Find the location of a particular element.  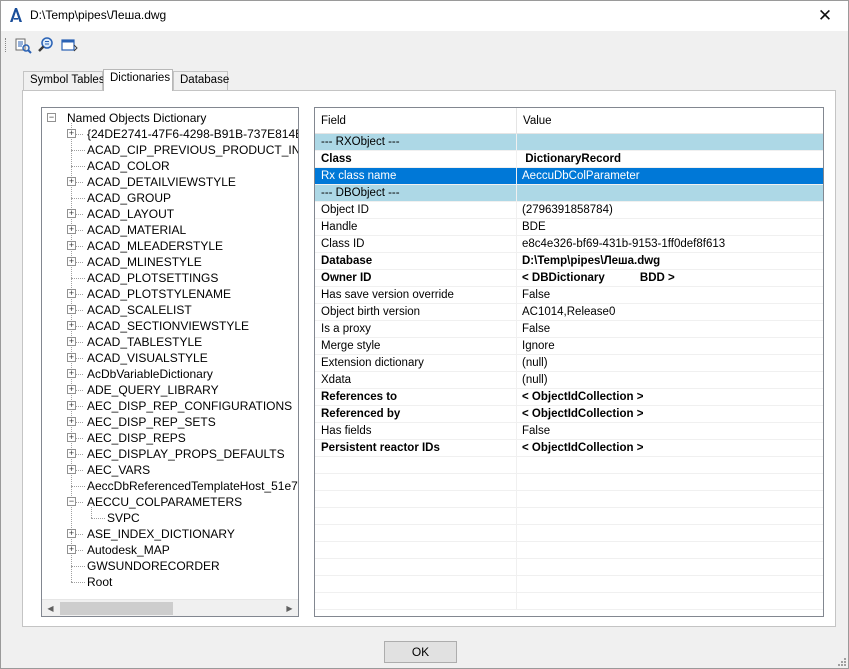

tree-horizontal-scrollbar: ◀ ▶ is located at coordinates (170, 607).